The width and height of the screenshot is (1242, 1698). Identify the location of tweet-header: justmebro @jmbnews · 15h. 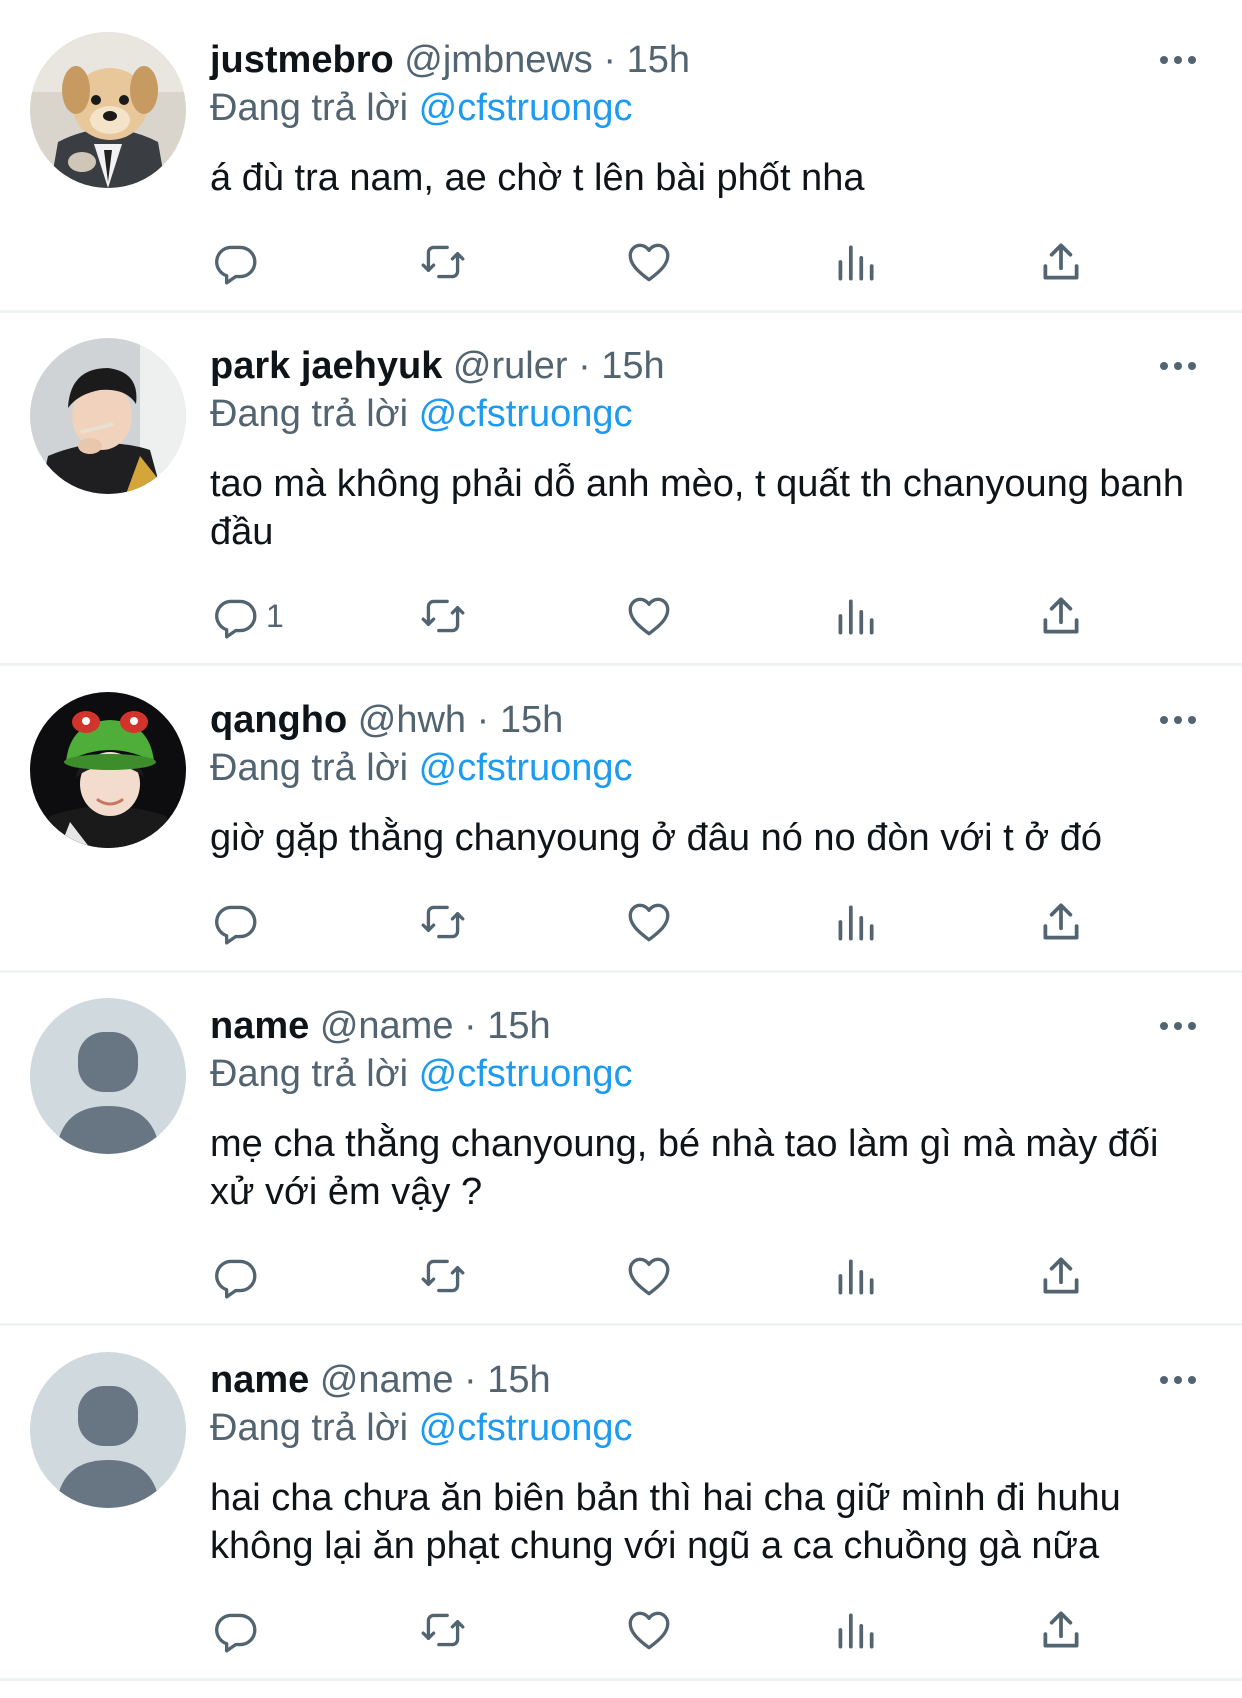
(450, 60).